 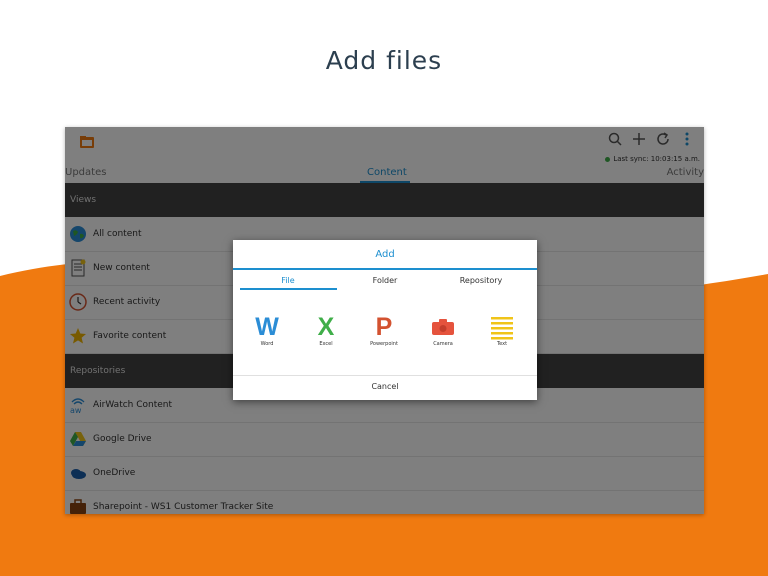 I want to click on option-label: Text, so click(x=502, y=344).